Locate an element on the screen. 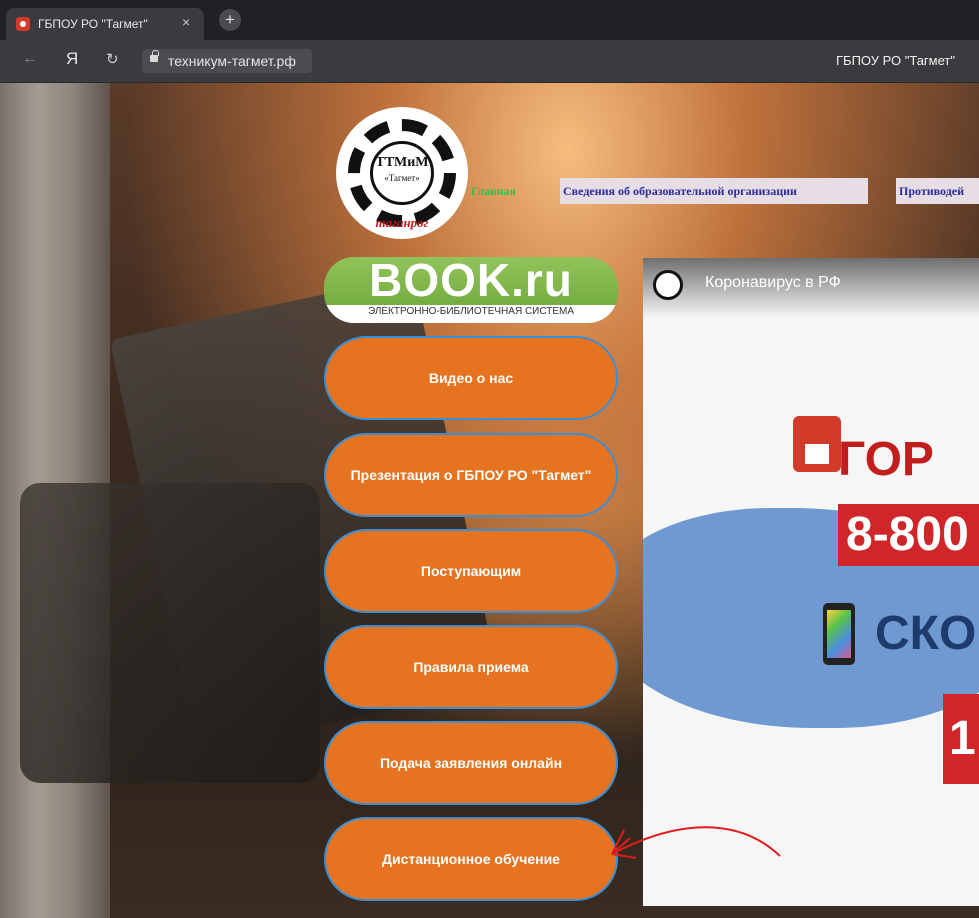 The width and height of the screenshot is (979, 918). bookru-banner: BOOK.ru ЭЛЕКТРОННО-БИБЛИОТЕЧНАЯ СИСТЕМА is located at coordinates (471, 290).